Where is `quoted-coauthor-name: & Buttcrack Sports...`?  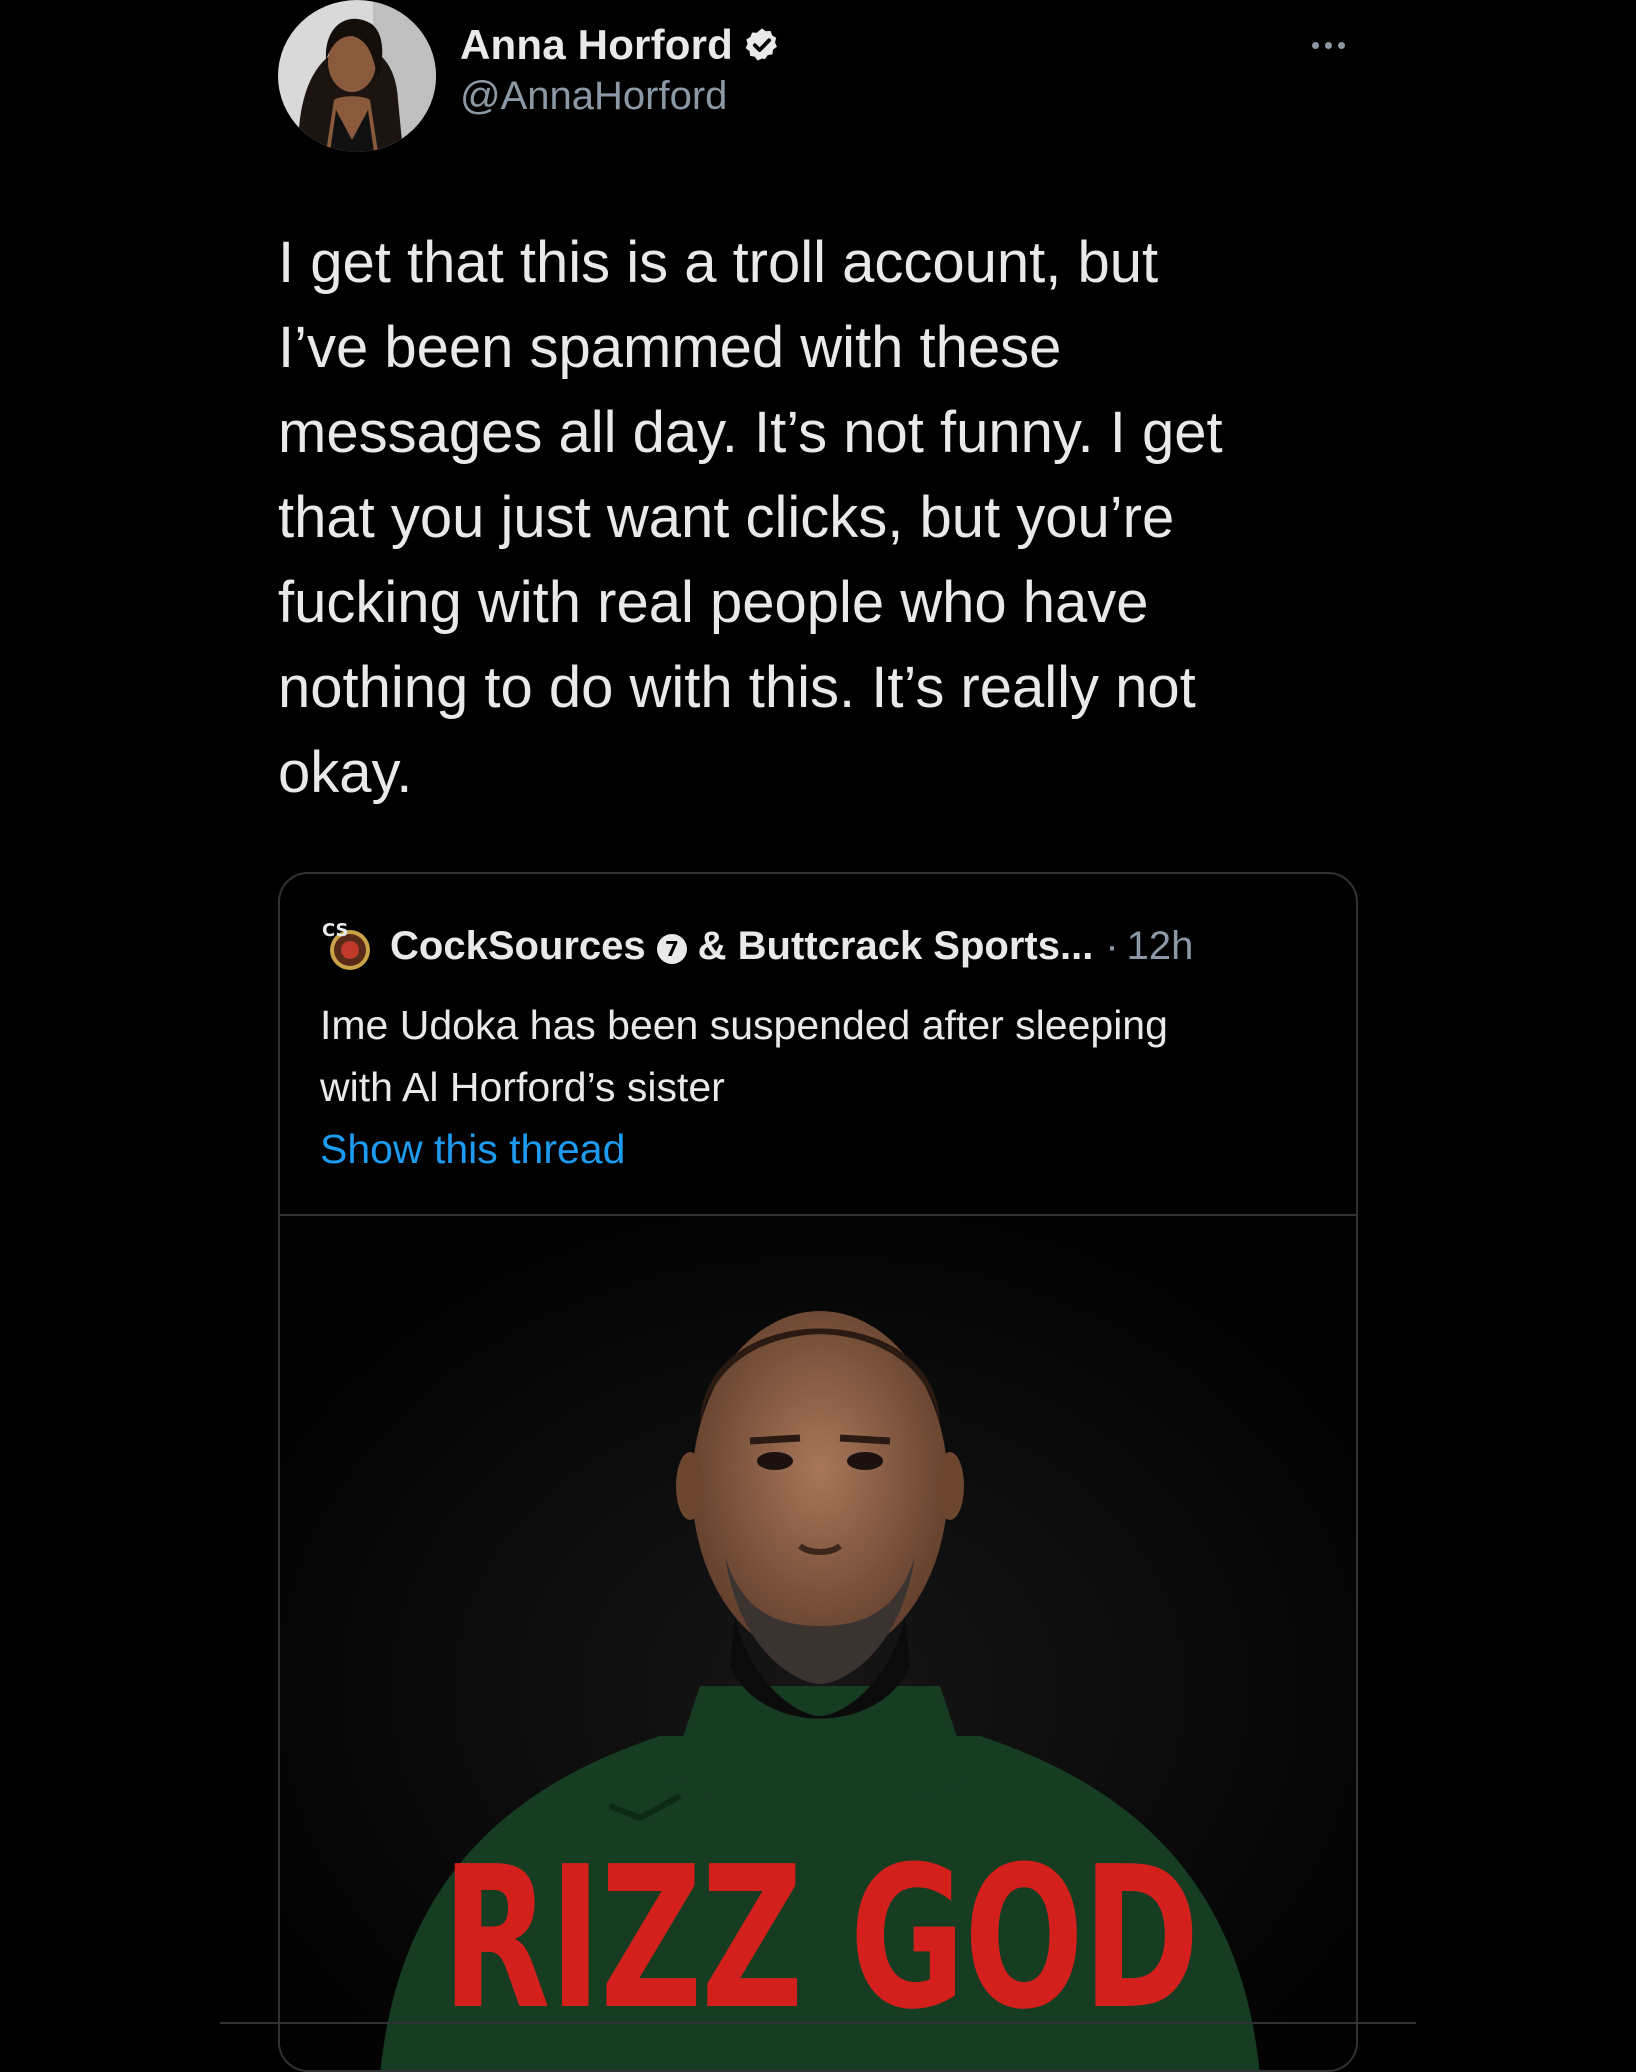
quoted-coauthor-name: & Buttcrack Sports... is located at coordinates (896, 946).